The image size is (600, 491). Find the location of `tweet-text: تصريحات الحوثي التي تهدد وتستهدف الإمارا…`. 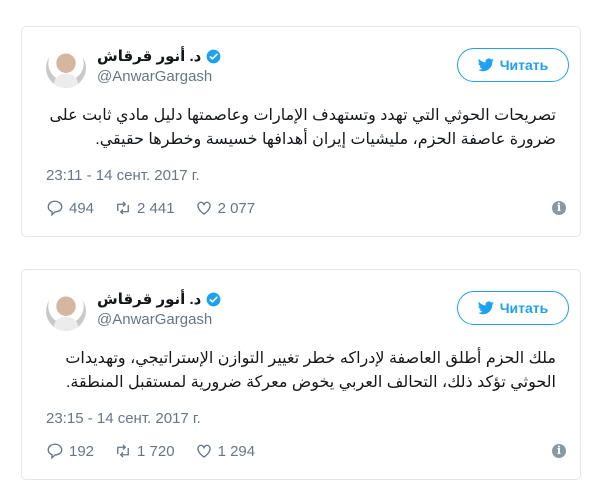

tweet-text: تصريحات الحوثي التي تهدد وتستهدف الإمارا… is located at coordinates (302, 127).